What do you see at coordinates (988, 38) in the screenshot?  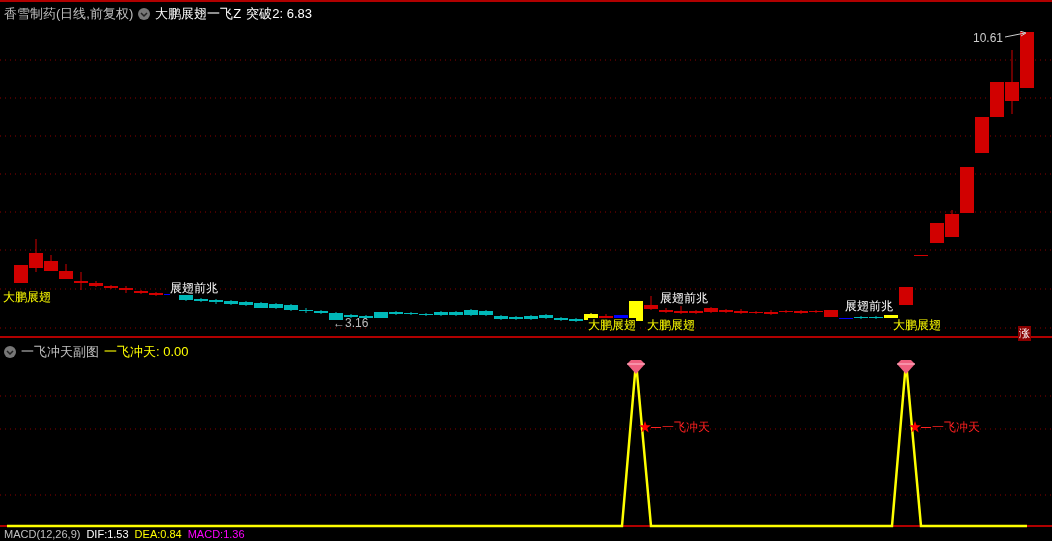 I see `high-price-label: 10.61` at bounding box center [988, 38].